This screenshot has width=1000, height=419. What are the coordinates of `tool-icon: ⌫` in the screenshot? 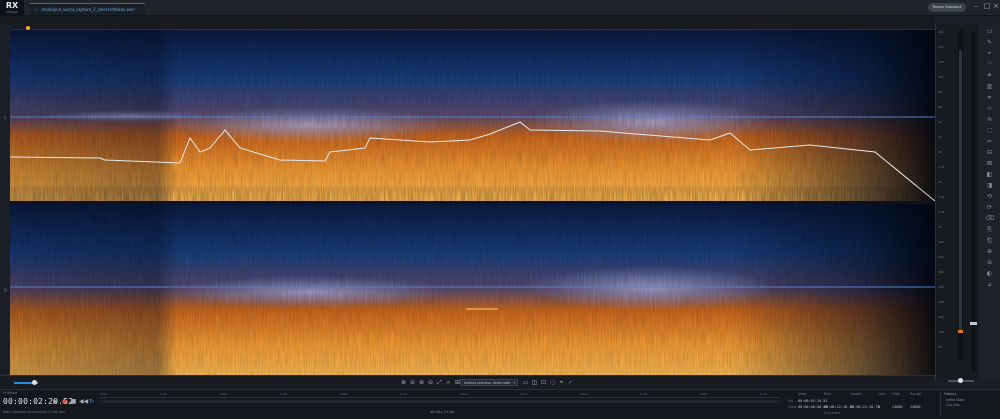 It's located at (990, 219).